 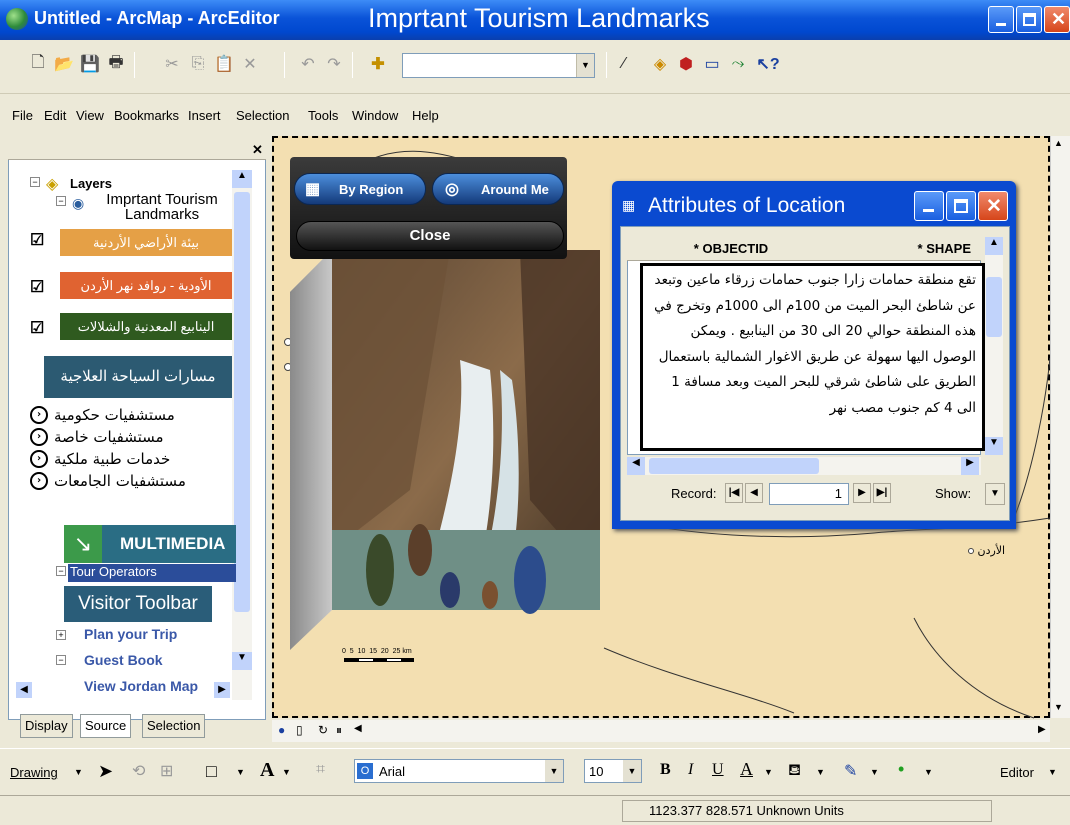 What do you see at coordinates (172, 64) in the screenshot?
I see `cut-icon: ✂` at bounding box center [172, 64].